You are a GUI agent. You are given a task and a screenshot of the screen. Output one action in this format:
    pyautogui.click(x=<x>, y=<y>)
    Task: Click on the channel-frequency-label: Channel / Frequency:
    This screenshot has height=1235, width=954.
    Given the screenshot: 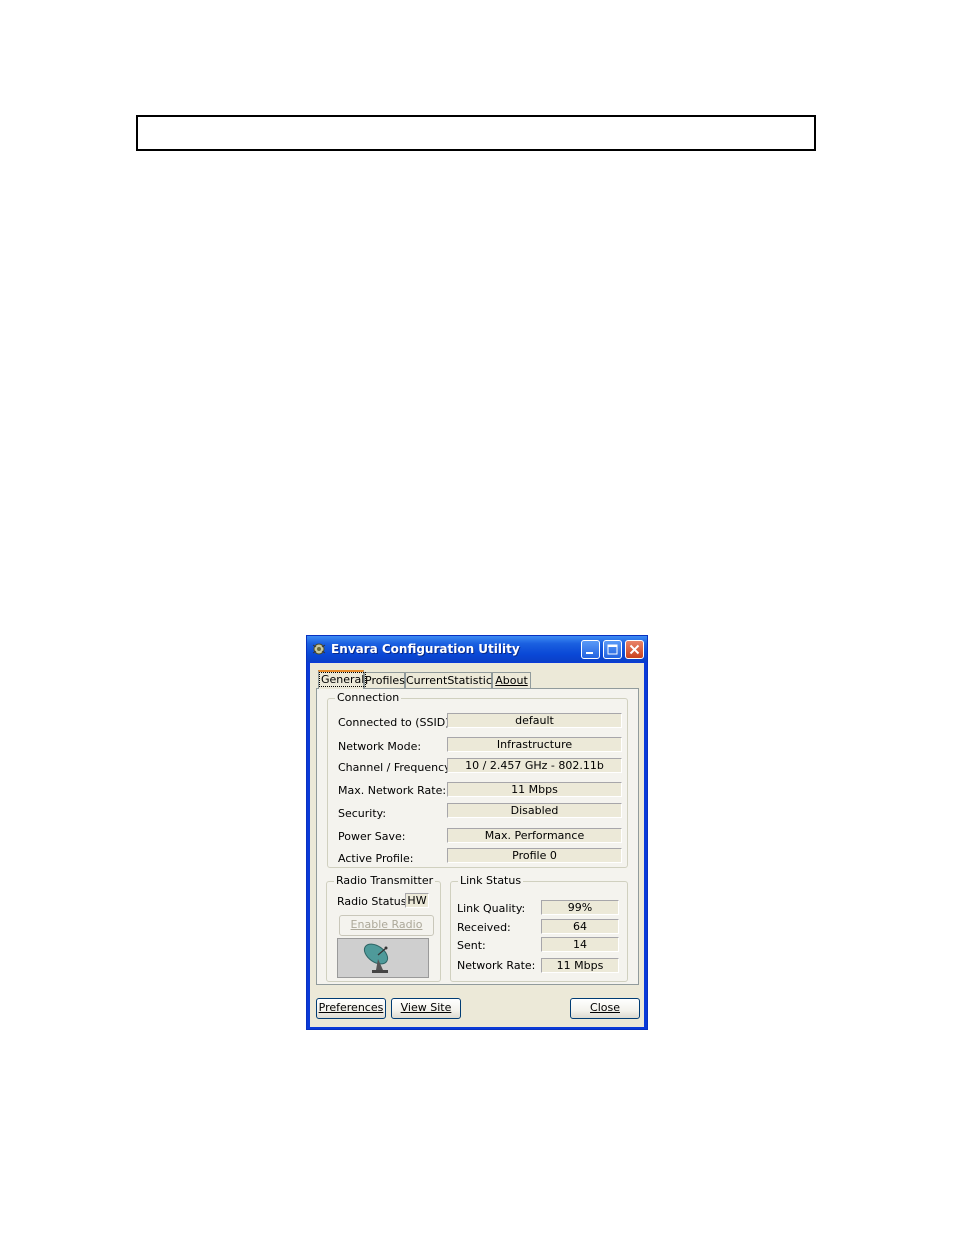 What is the action you would take?
    pyautogui.click(x=396, y=767)
    